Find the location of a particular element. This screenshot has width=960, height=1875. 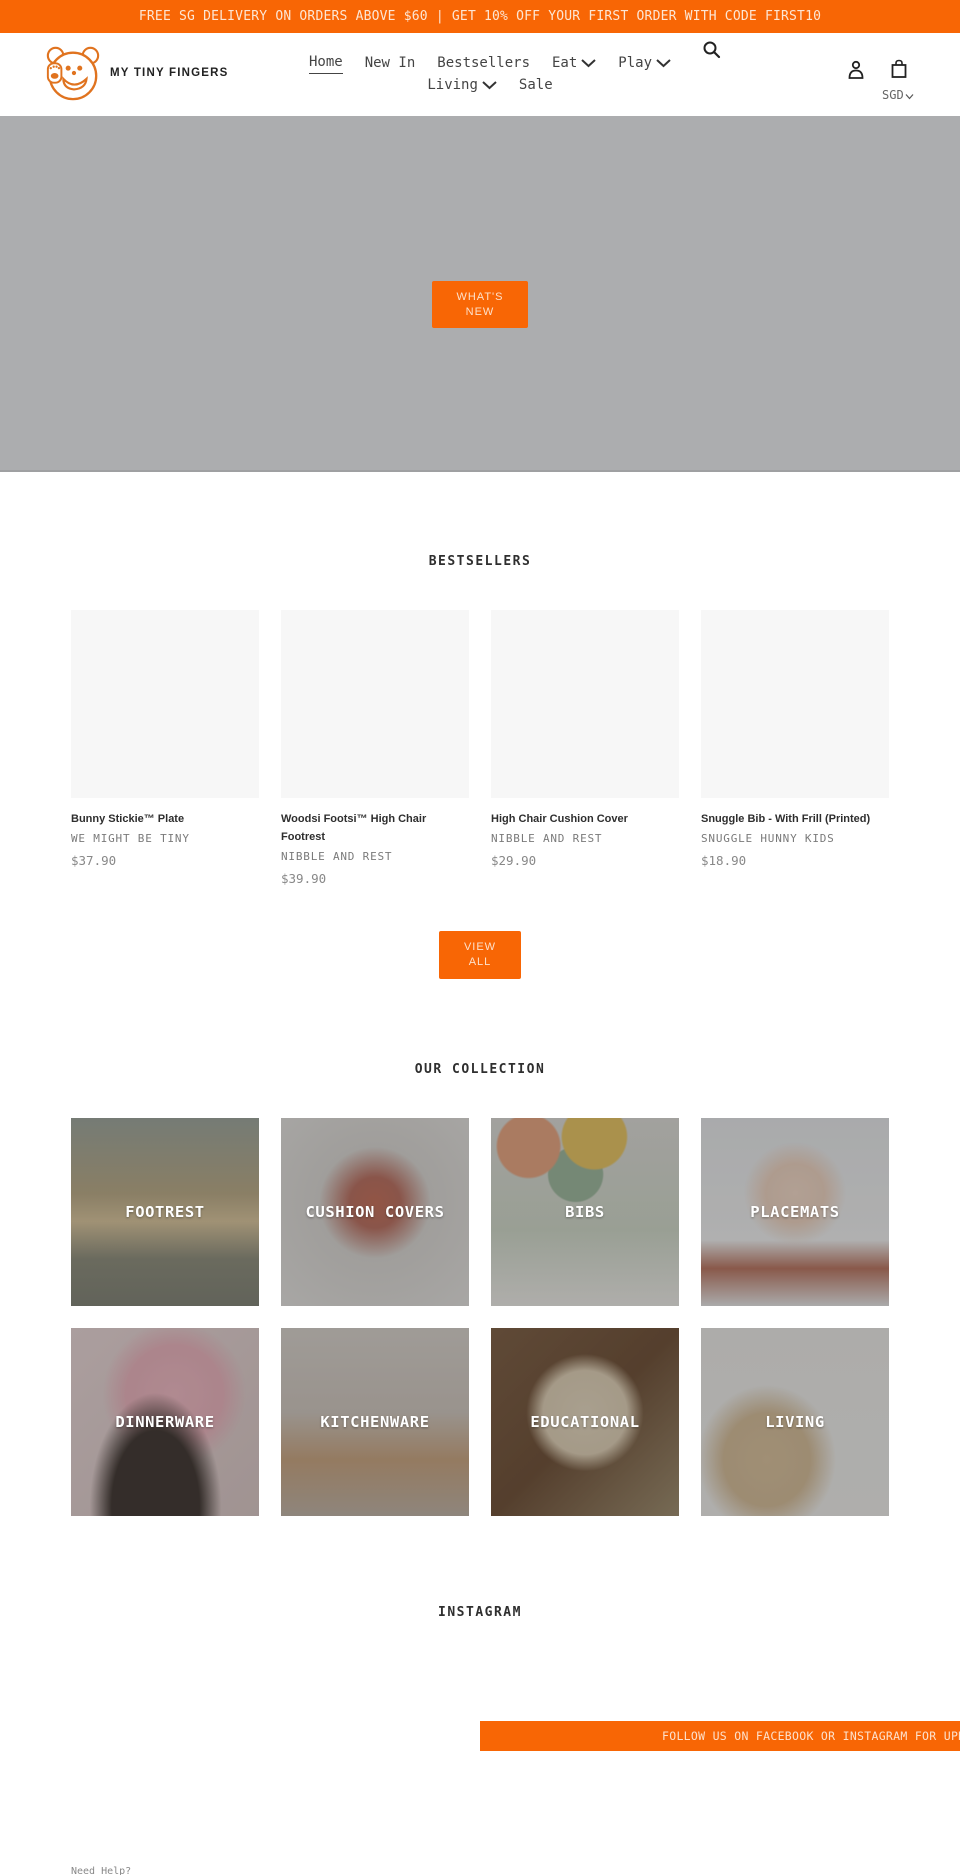

collection-label: EDUCATIONAL is located at coordinates (585, 1422).